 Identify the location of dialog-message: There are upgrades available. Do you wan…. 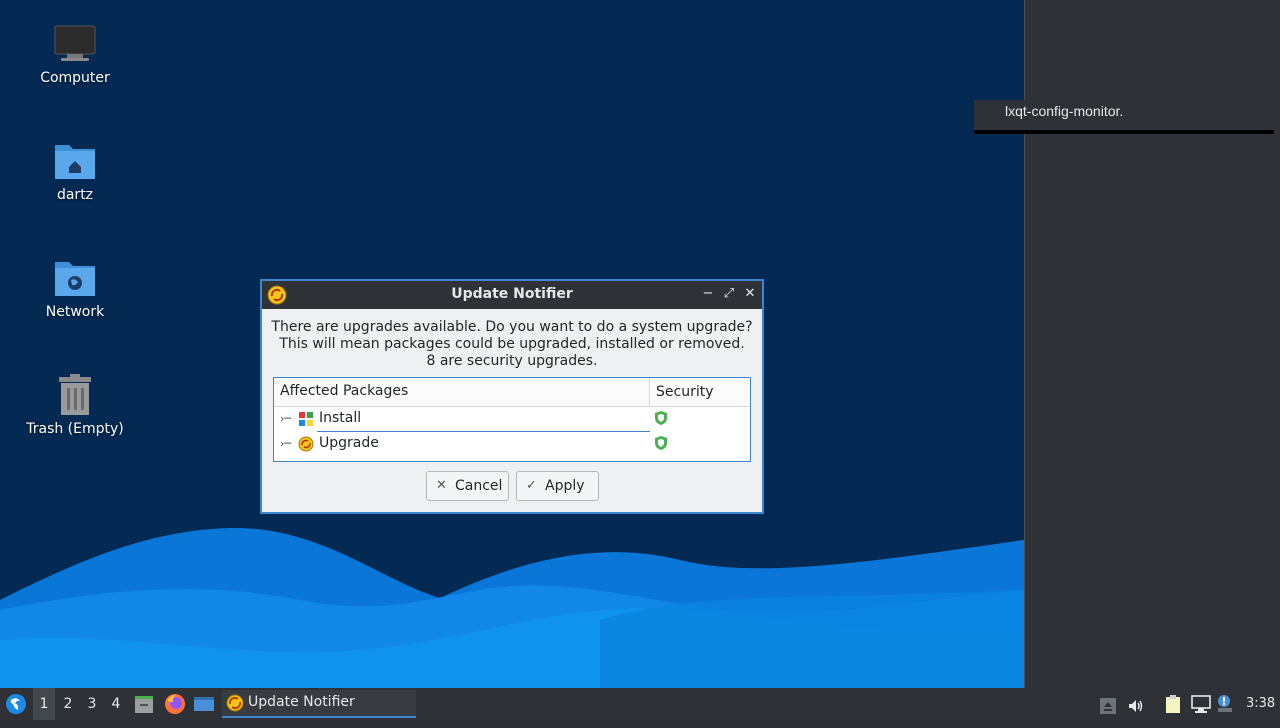
(512, 344).